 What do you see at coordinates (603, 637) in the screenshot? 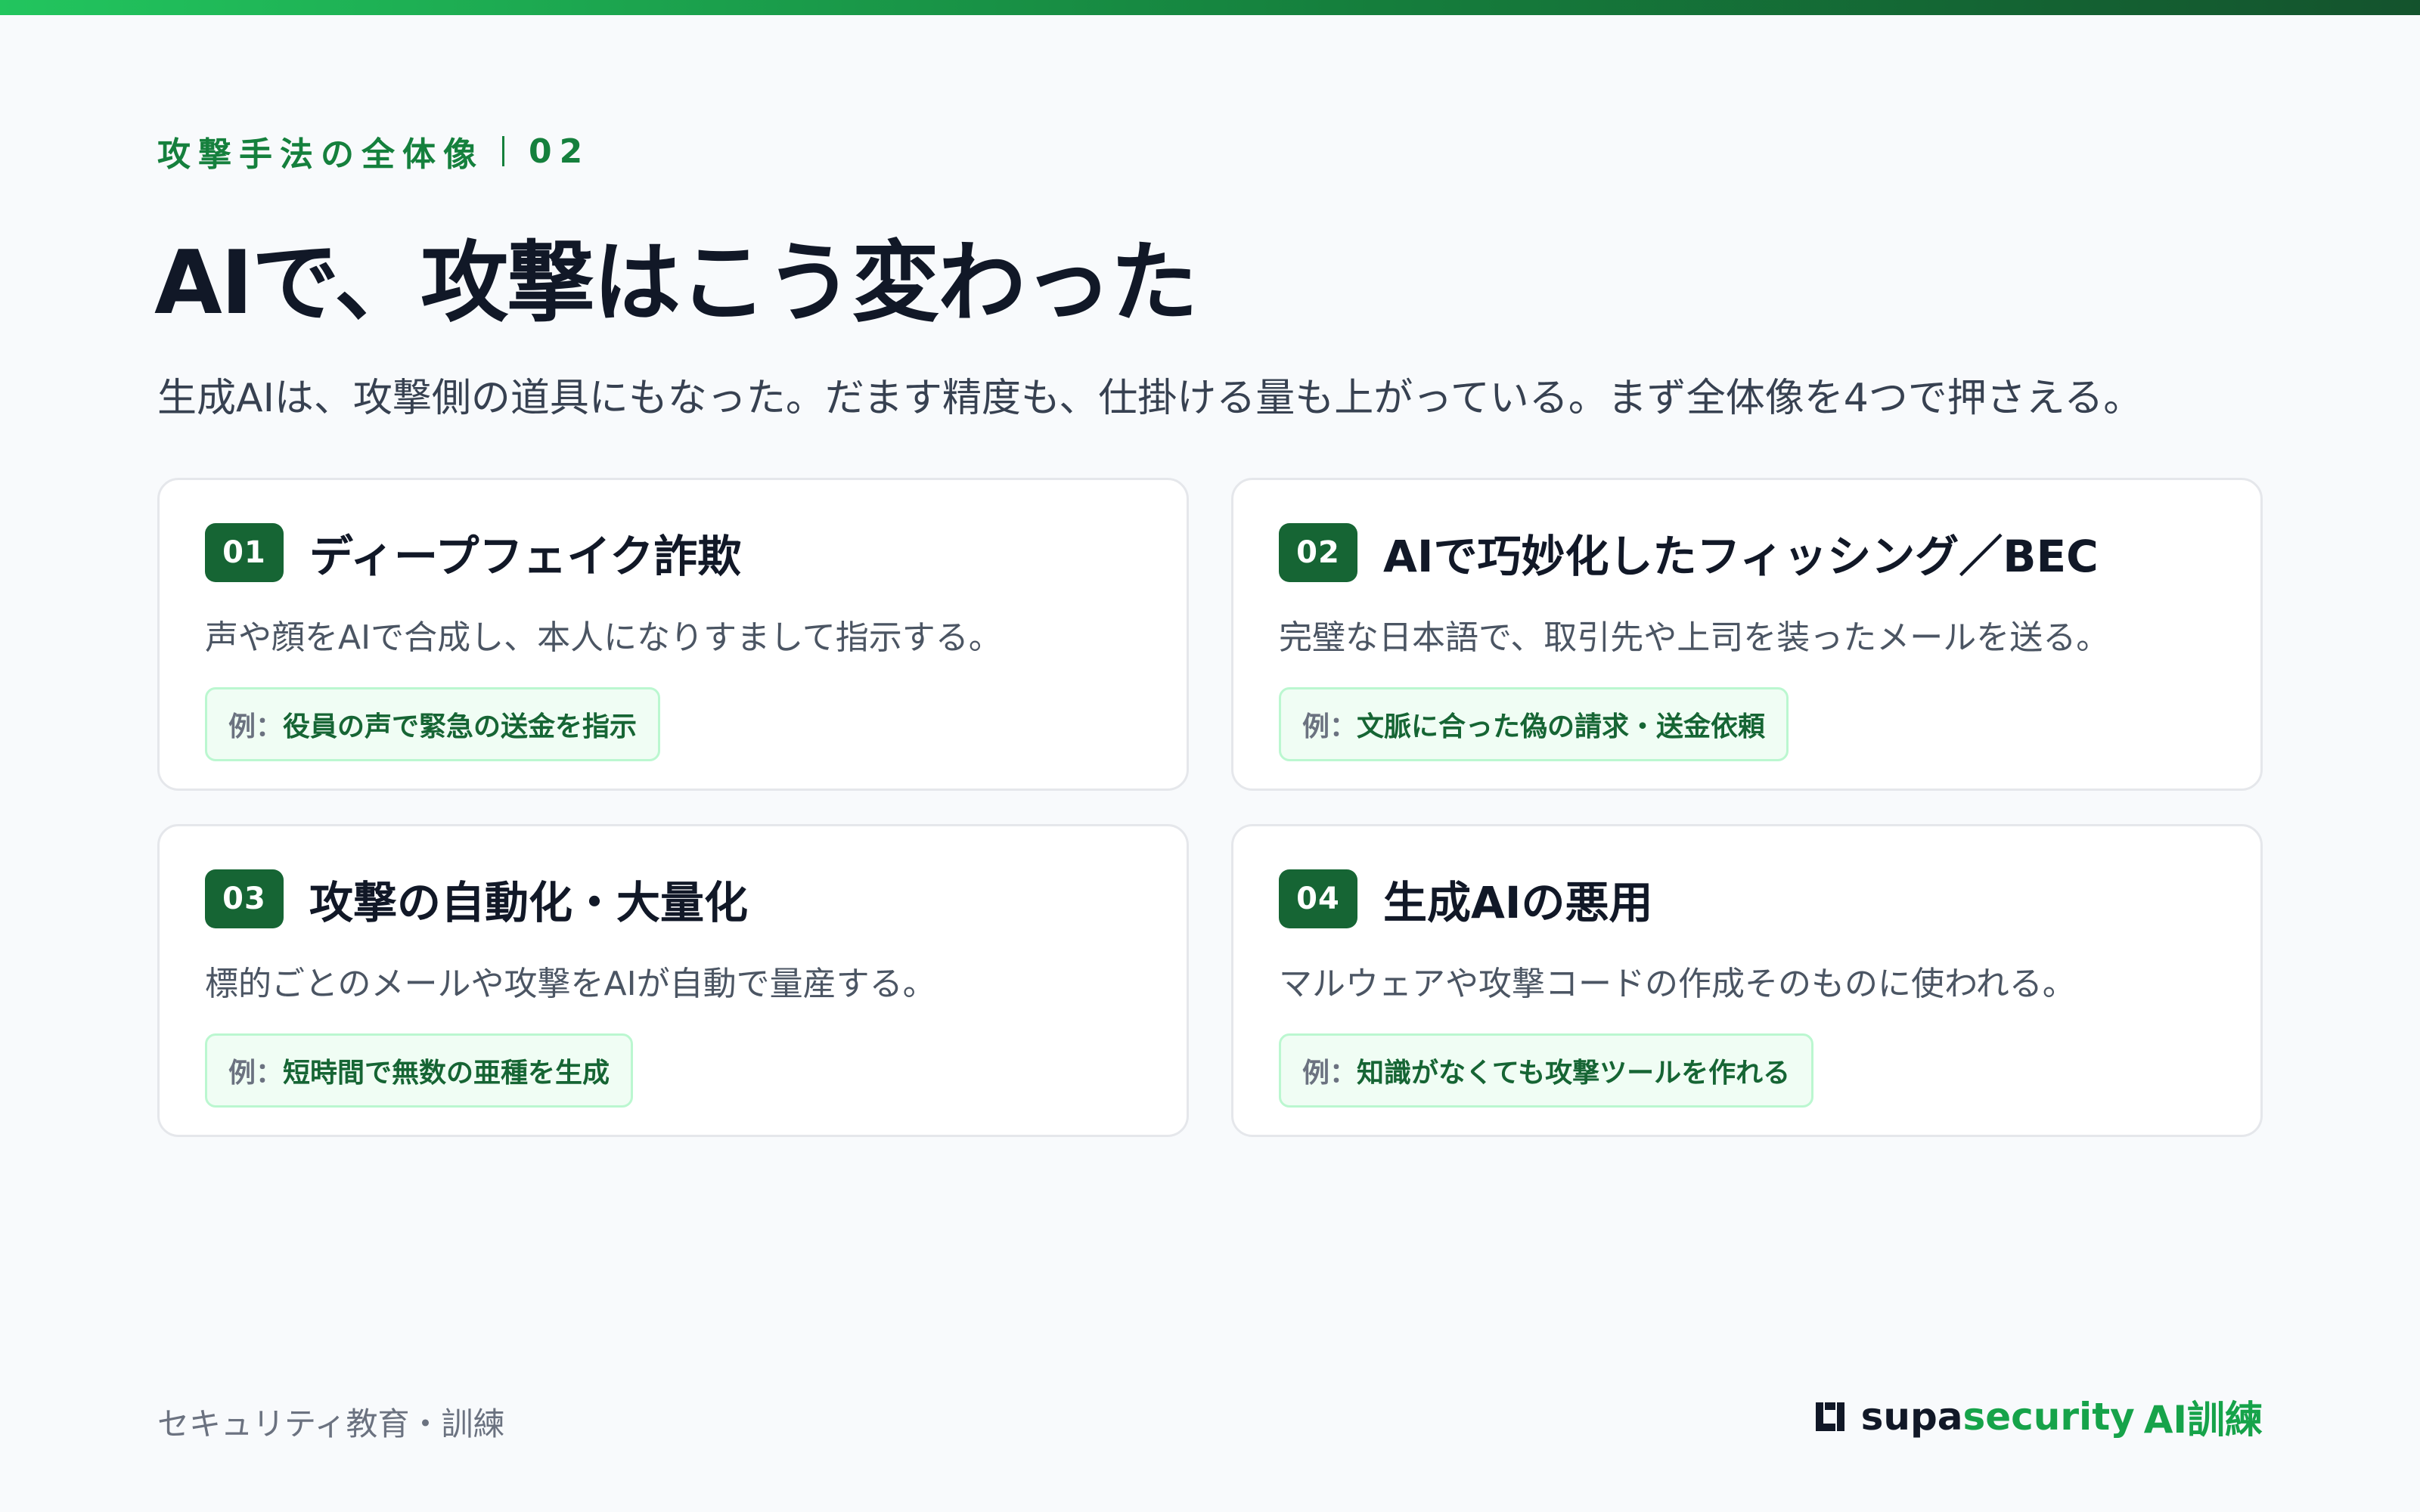
I see `card-description: 声や顔をAIで合成し、本人になりすまして指示する。` at bounding box center [603, 637].